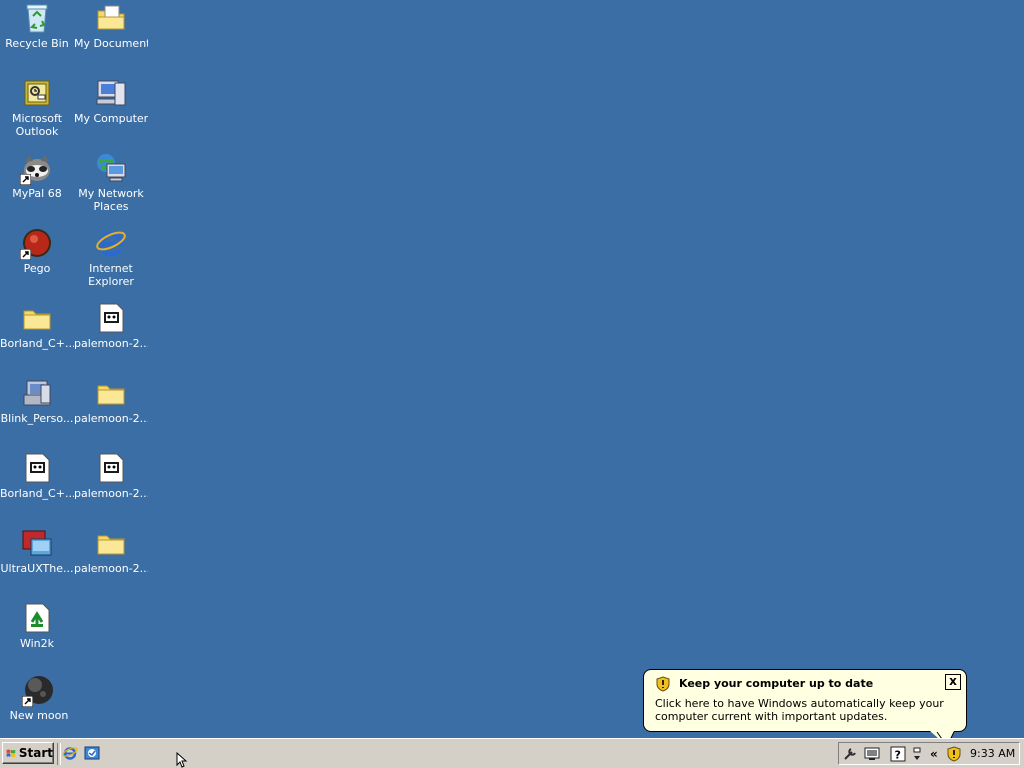  I want to click on icon-label: Pego, so click(37, 268).